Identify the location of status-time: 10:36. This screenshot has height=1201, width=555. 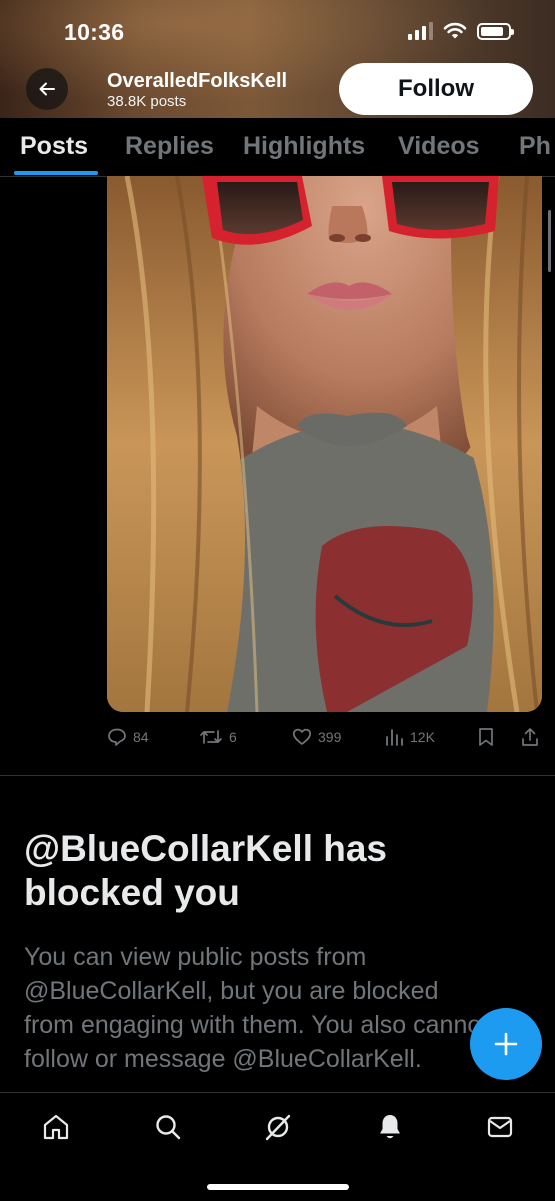
(94, 32).